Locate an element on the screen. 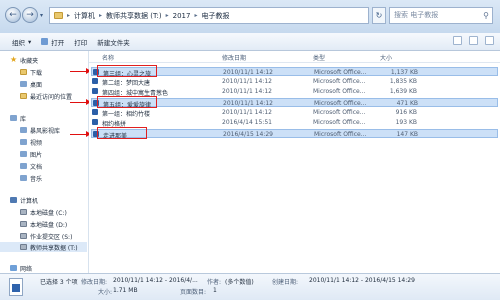 This screenshot has width=500, height=300. size-label: 大小: is located at coordinates (105, 292).